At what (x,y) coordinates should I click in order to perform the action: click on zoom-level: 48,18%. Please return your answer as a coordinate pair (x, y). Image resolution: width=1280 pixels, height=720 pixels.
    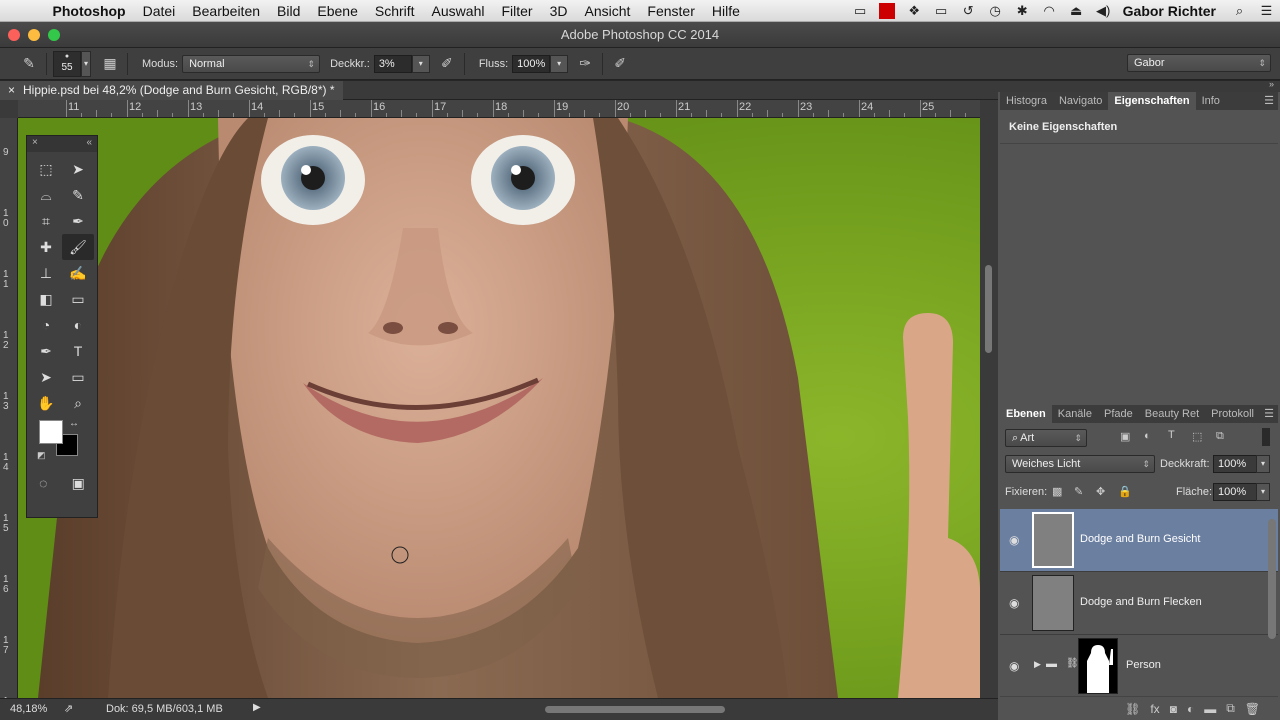
    Looking at the image, I should click on (28, 709).